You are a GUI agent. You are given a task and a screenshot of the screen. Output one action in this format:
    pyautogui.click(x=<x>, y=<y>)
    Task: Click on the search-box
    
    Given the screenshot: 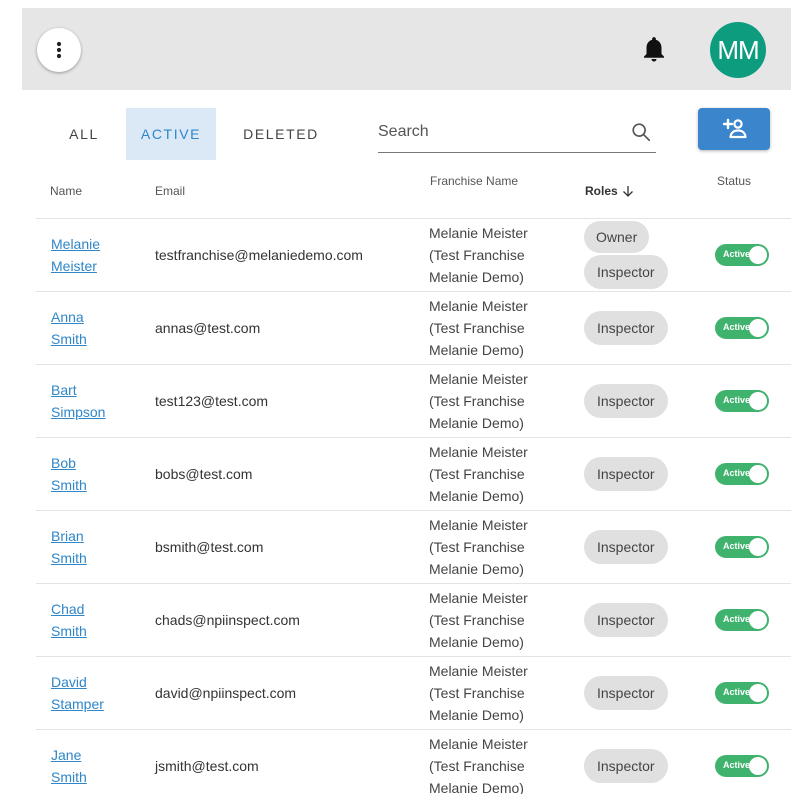 What is the action you would take?
    pyautogui.click(x=517, y=132)
    